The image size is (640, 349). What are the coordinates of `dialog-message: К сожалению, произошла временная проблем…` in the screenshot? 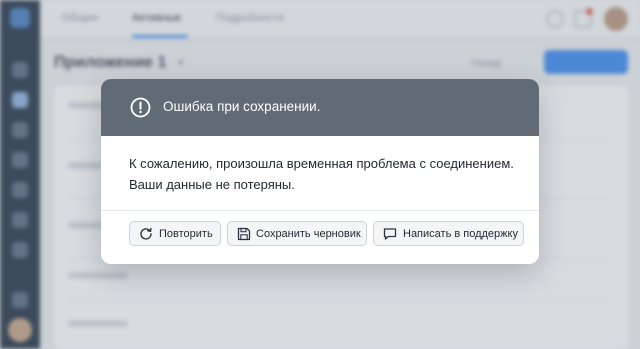 It's located at (324, 174).